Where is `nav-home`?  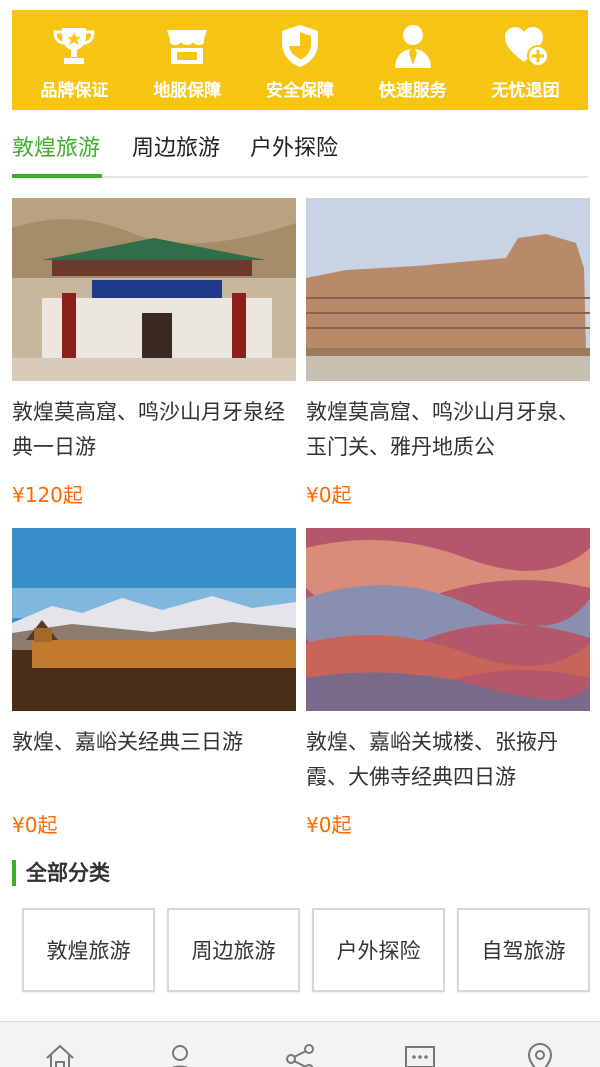 nav-home is located at coordinates (60, 1044).